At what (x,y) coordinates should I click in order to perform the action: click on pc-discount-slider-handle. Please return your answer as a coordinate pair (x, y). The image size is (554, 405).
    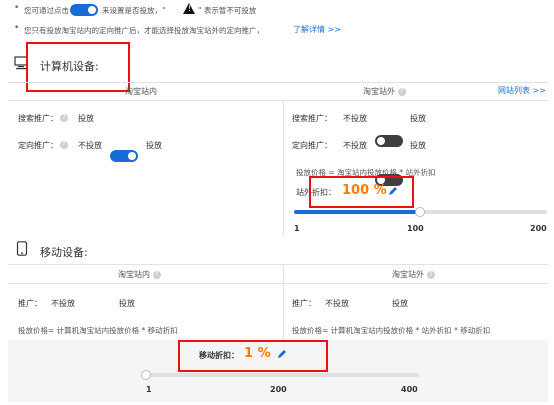
    Looking at the image, I should click on (419, 212).